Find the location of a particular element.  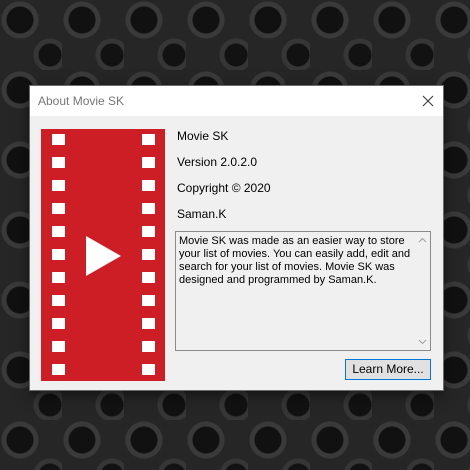

close-button is located at coordinates (428, 101).